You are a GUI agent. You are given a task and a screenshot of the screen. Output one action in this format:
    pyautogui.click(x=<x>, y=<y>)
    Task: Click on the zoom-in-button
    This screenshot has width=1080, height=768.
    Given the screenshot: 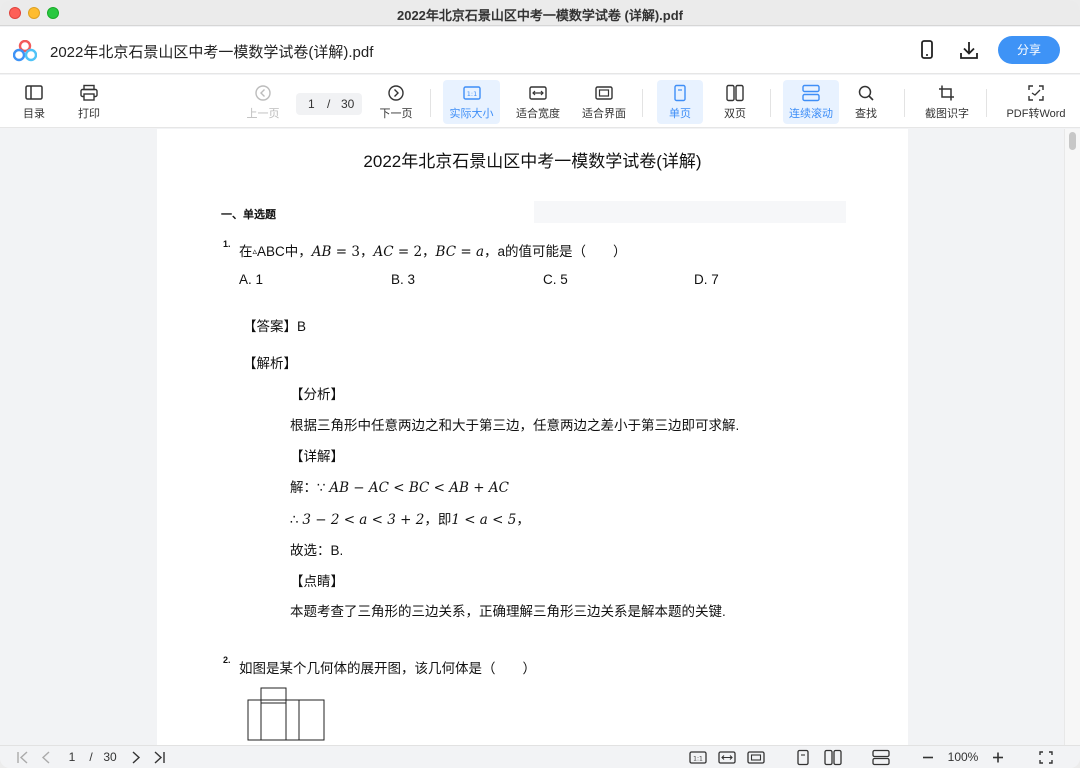 What is the action you would take?
    pyautogui.click(x=998, y=757)
    